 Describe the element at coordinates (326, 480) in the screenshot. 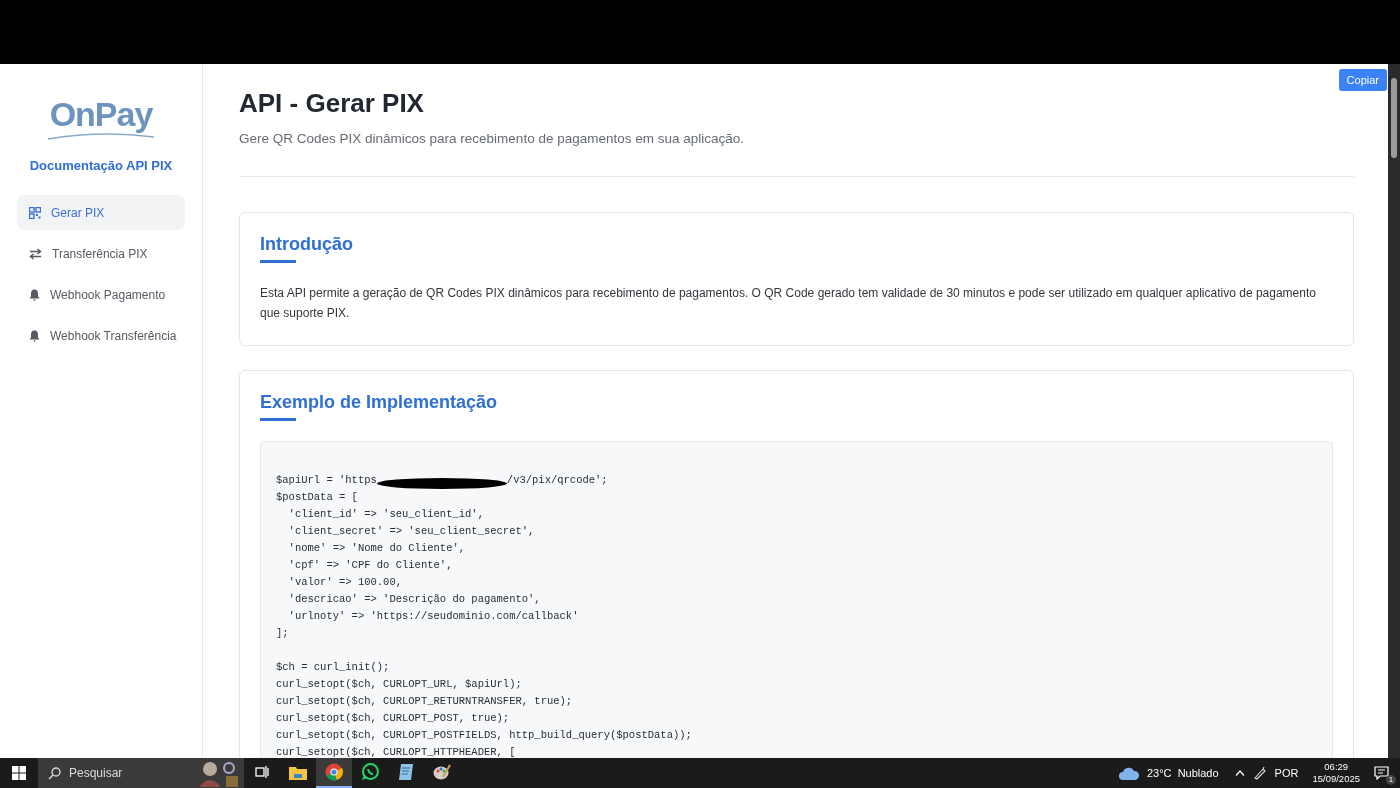

I see `code-line: $apiUrl = 'https` at that location.